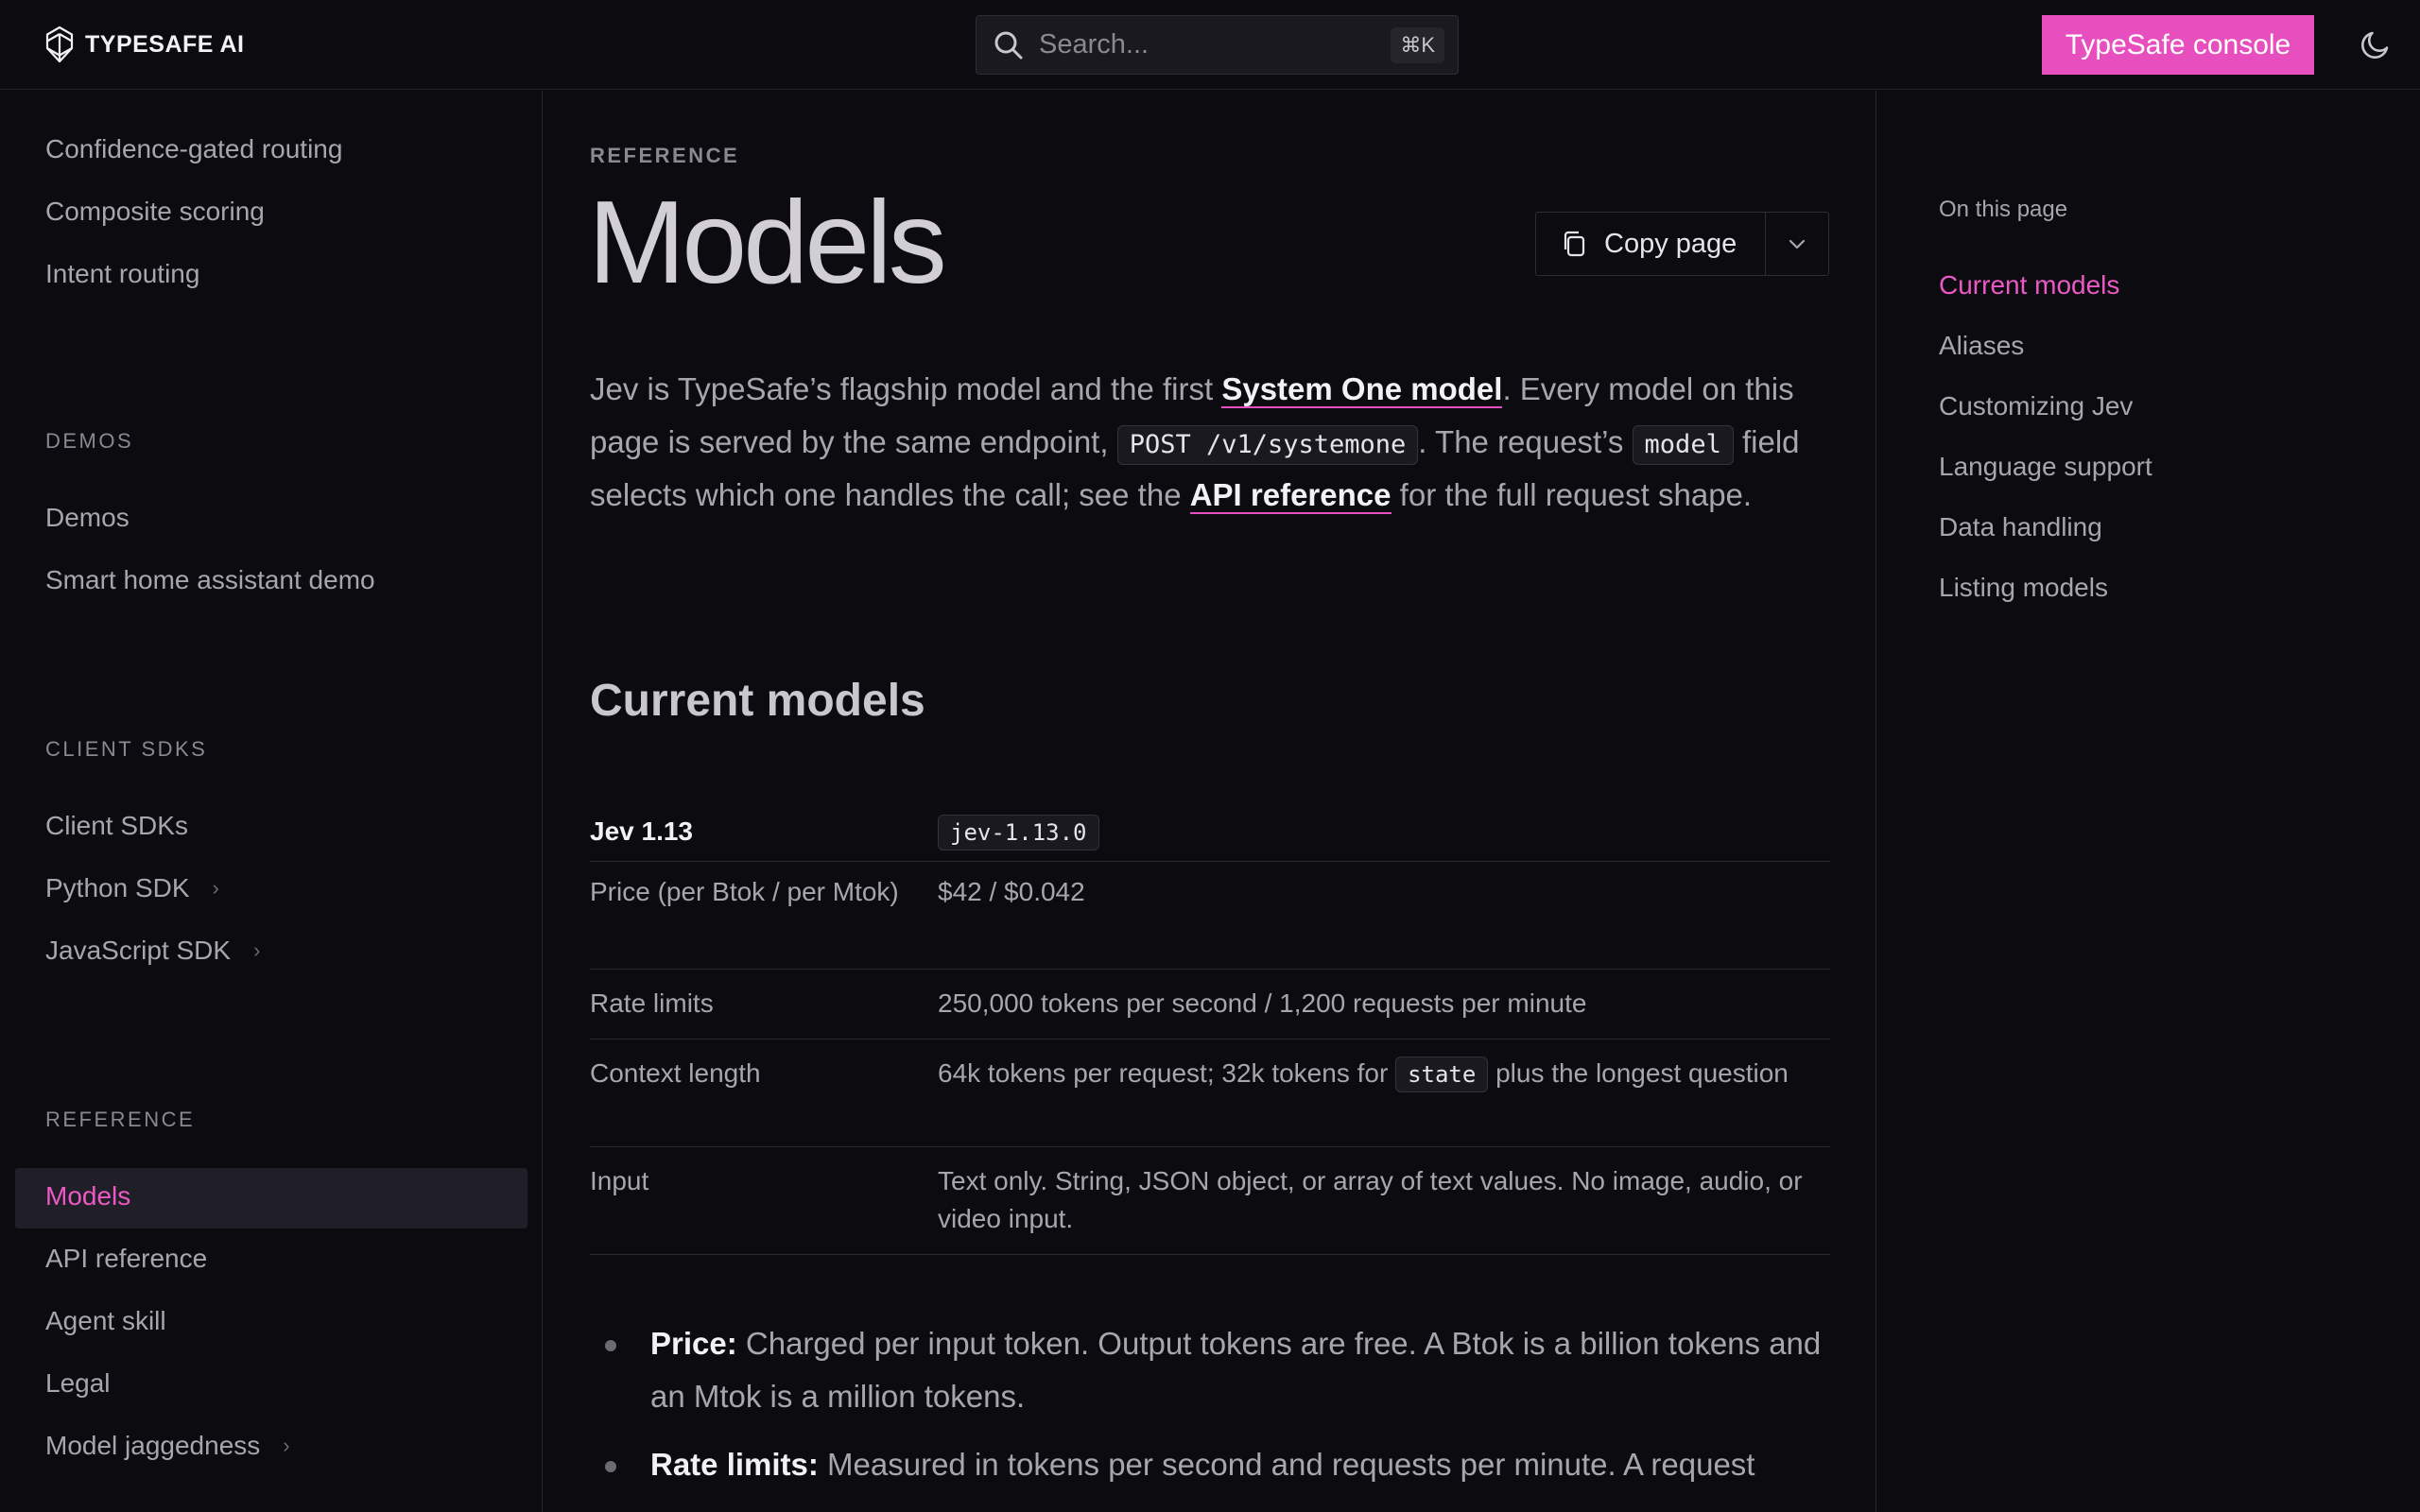  Describe the element at coordinates (153, 1445) in the screenshot. I see `sidebar-item-label: Model jaggedness` at that location.